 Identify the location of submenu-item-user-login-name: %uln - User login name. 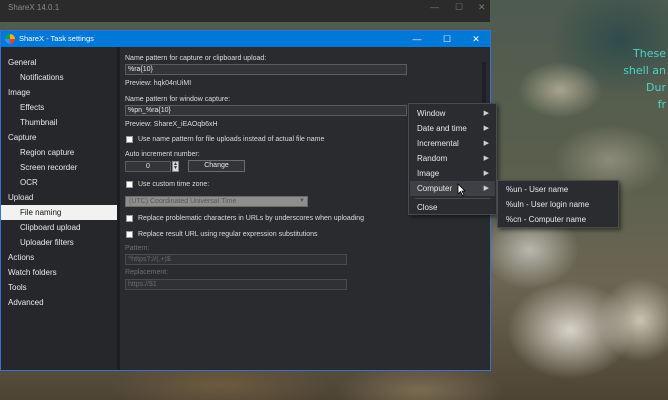
(558, 204).